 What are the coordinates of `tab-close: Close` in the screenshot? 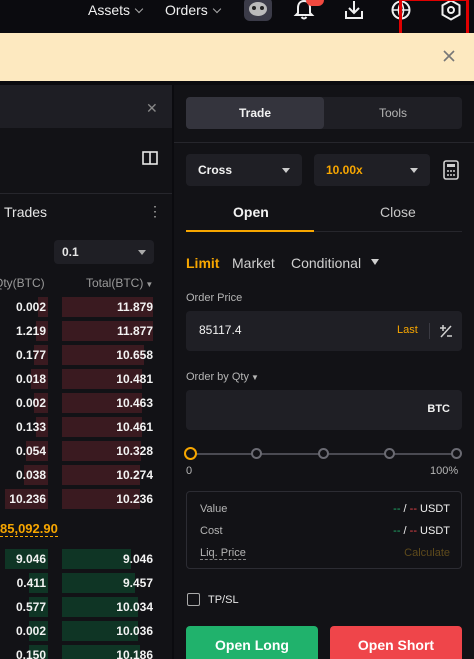 It's located at (398, 212).